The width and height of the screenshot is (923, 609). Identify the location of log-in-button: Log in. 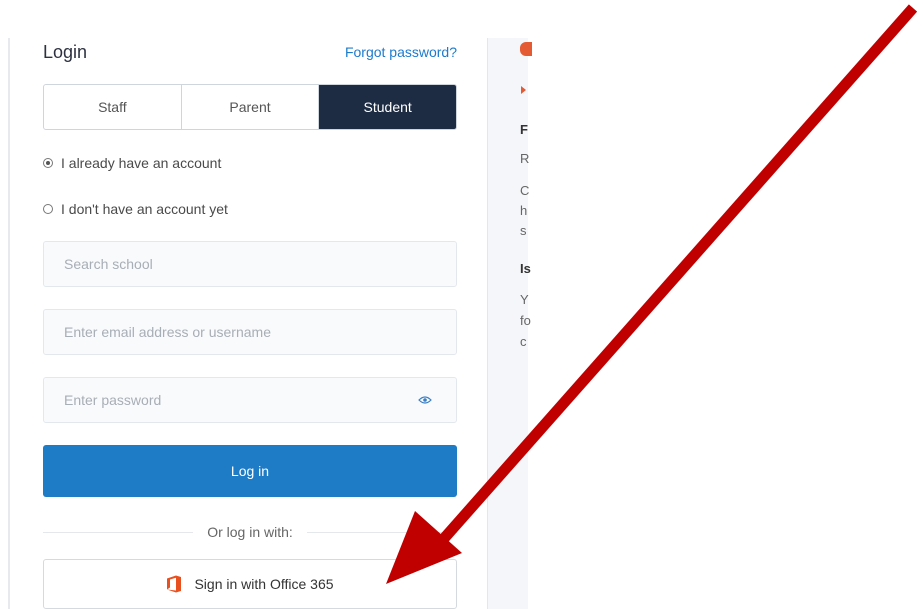
(250, 471).